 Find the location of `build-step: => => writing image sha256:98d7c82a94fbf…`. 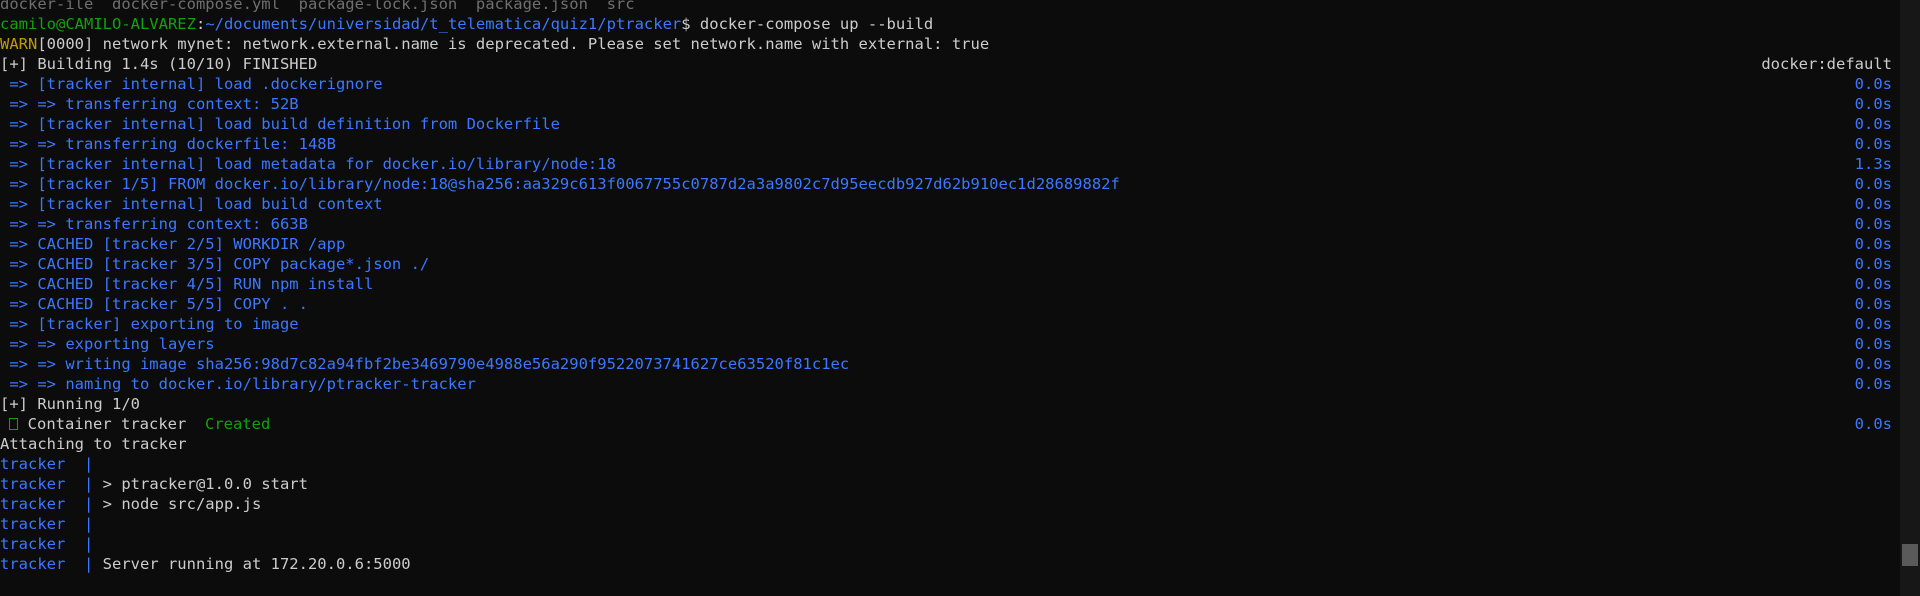

build-step: => => writing image sha256:98d7c82a94fbf… is located at coordinates (946, 364).